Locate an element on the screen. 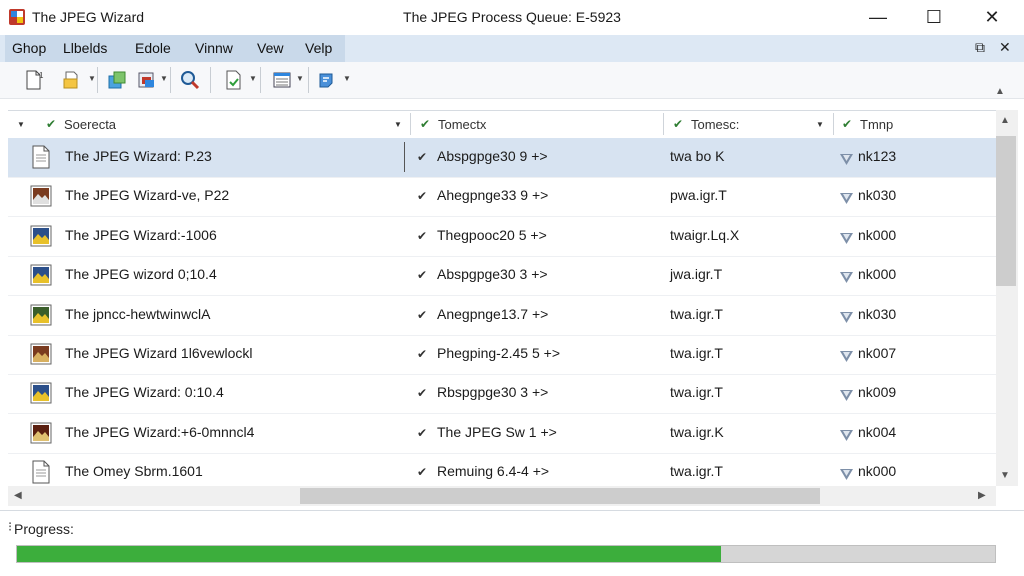 The width and height of the screenshot is (1024, 576). row-name: The JPEG Wizard-ve, P22 is located at coordinates (147, 195).